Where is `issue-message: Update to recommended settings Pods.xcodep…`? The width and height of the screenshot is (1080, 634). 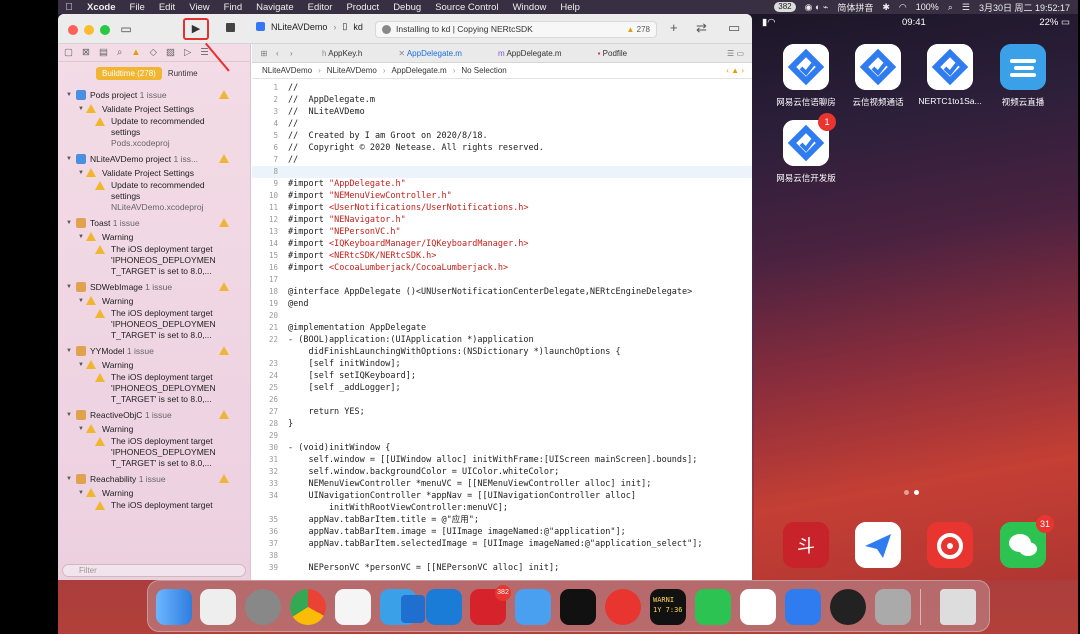
issue-message: Update to recommended settings Pods.xcodep… is located at coordinates (154, 132).